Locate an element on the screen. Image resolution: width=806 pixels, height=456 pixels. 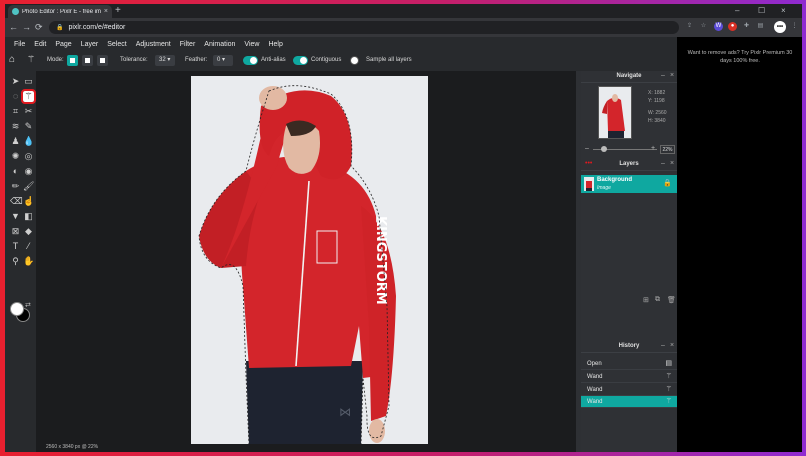
menu-layer: Layer is located at coordinates (90, 44).